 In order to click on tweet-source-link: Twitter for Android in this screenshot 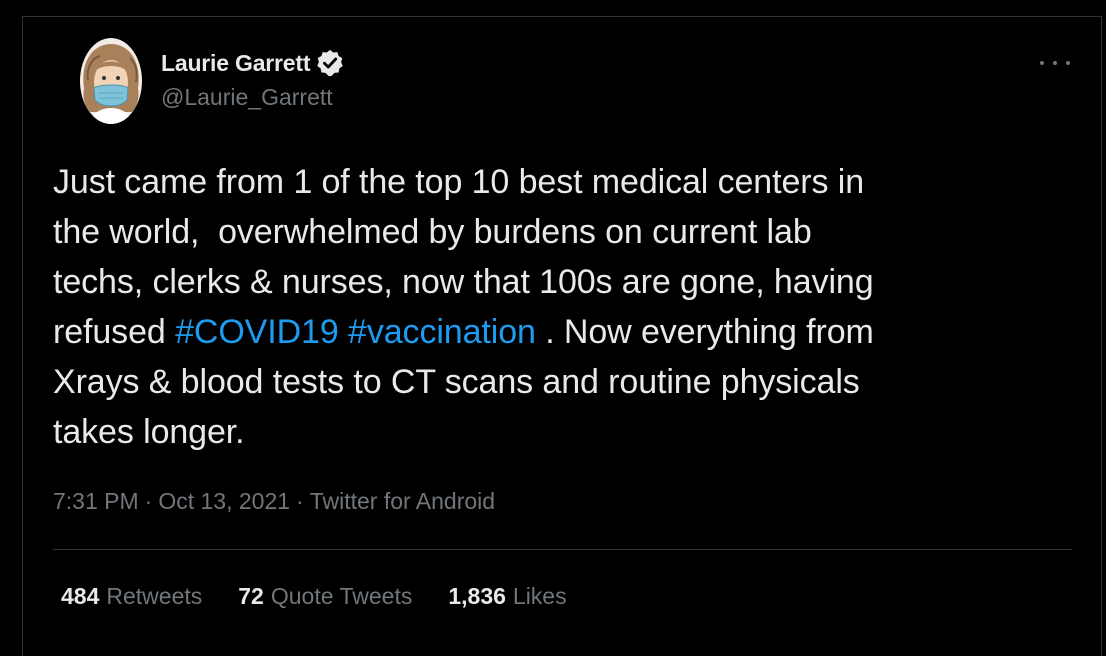, I will do `click(402, 501)`.